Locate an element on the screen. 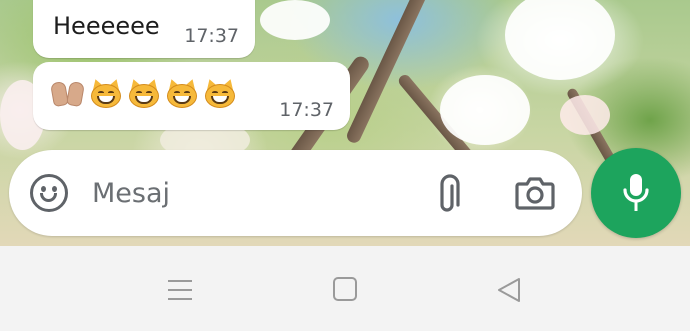 The width and height of the screenshot is (690, 331). emoji-message is located at coordinates (143, 93).